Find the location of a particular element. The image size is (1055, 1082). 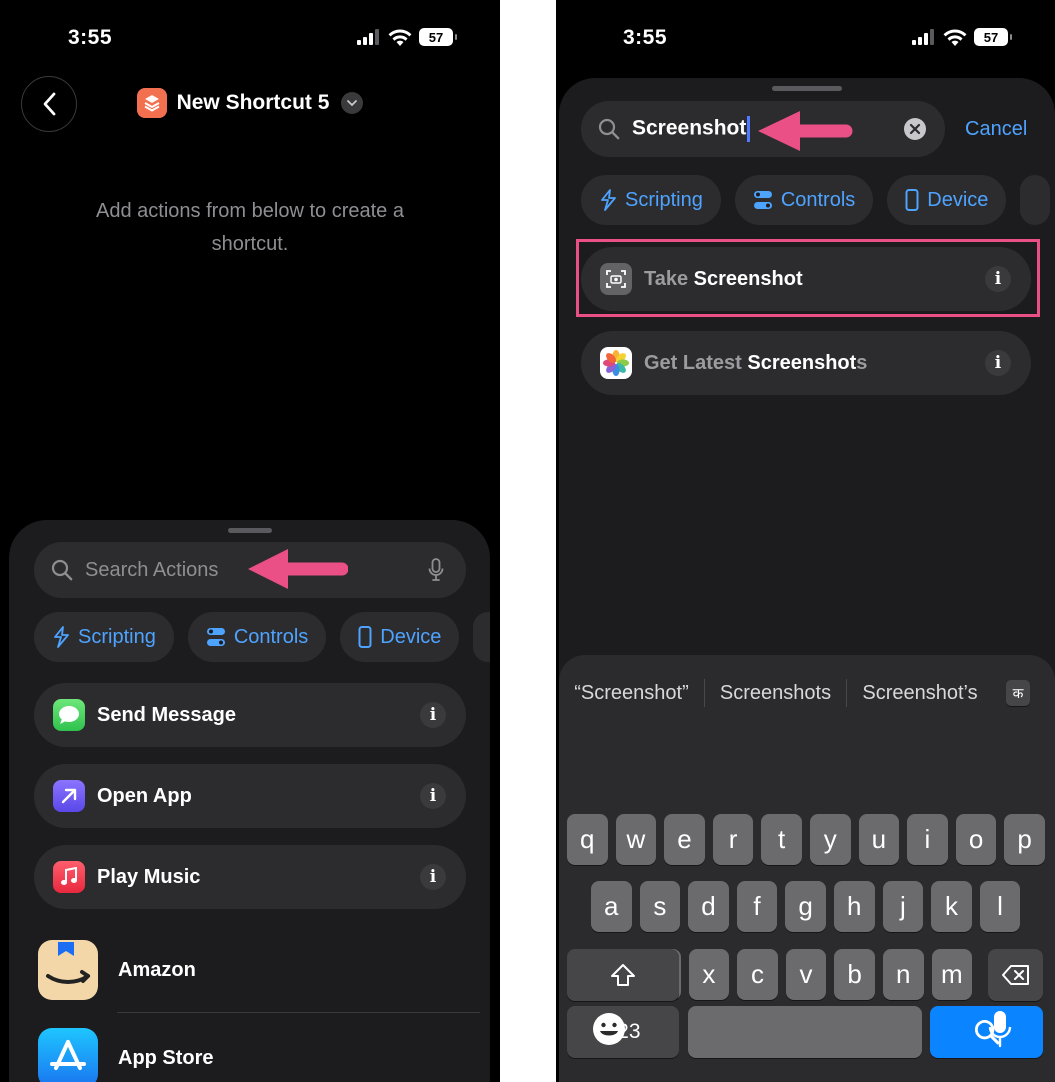

suggestion-item: Screenshot’s is located at coordinates (920, 693).